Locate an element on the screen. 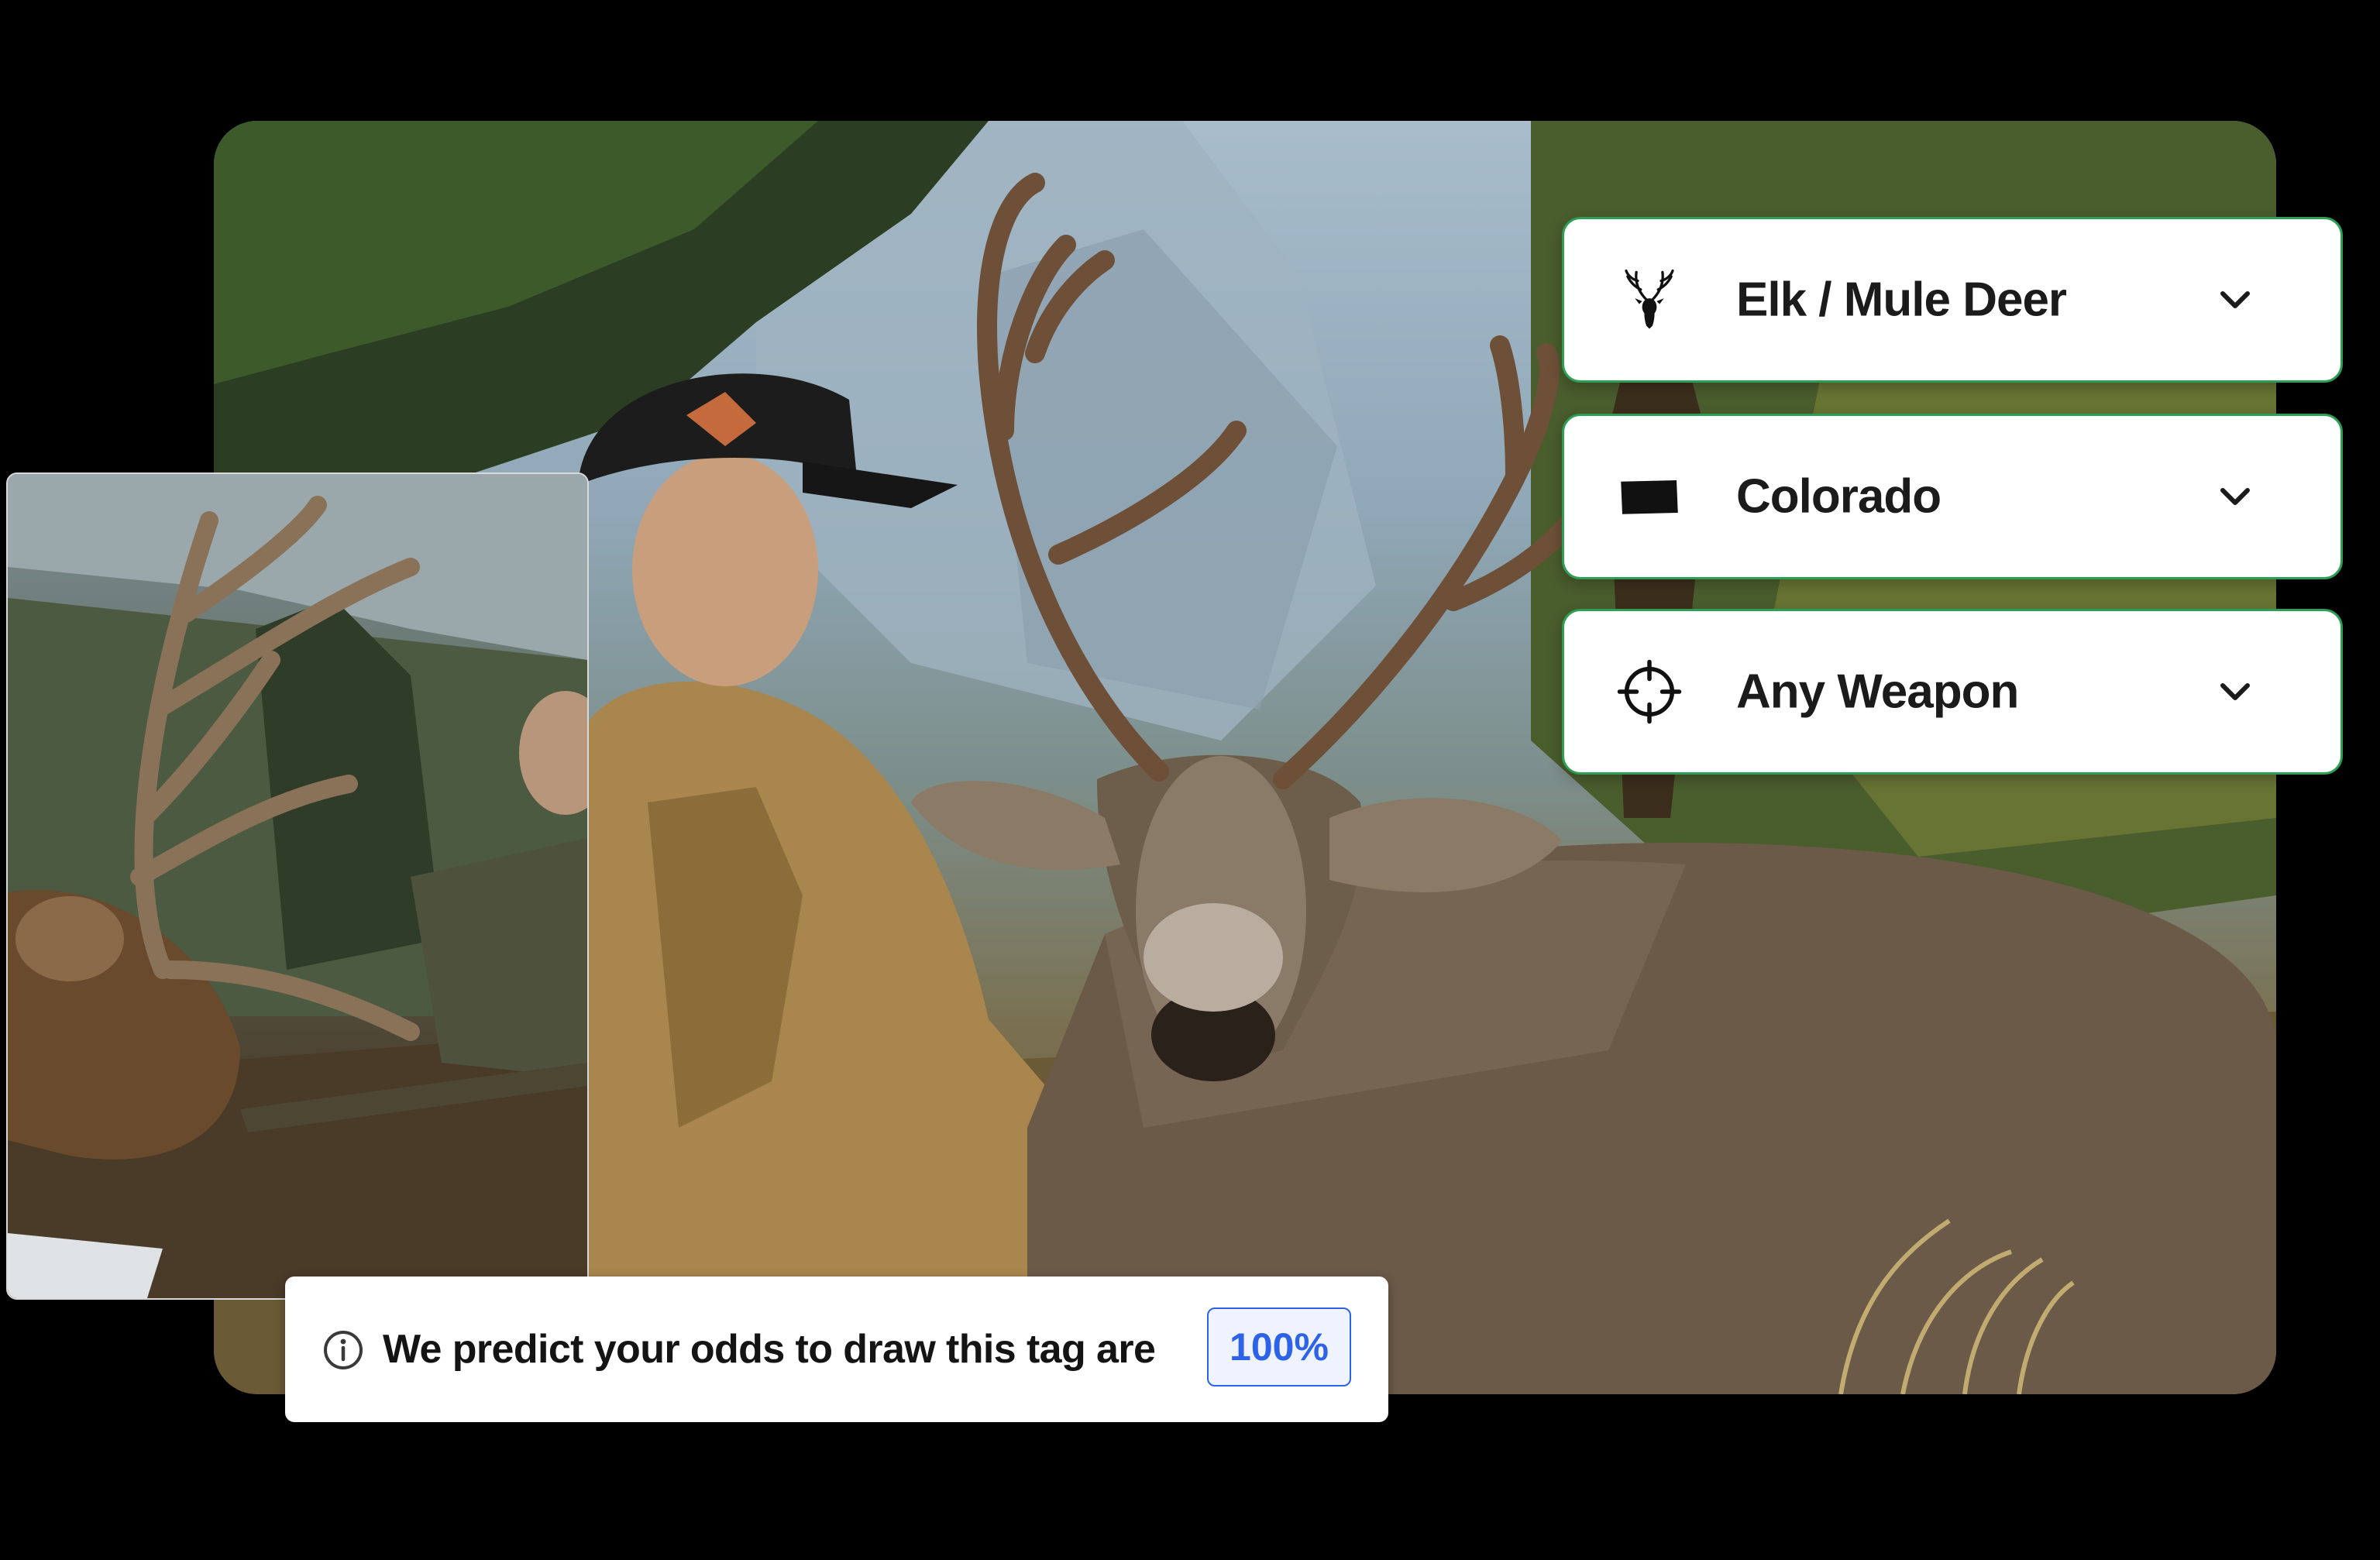 The height and width of the screenshot is (1560, 2380). weapon-select: Any Weapon is located at coordinates (1953, 692).